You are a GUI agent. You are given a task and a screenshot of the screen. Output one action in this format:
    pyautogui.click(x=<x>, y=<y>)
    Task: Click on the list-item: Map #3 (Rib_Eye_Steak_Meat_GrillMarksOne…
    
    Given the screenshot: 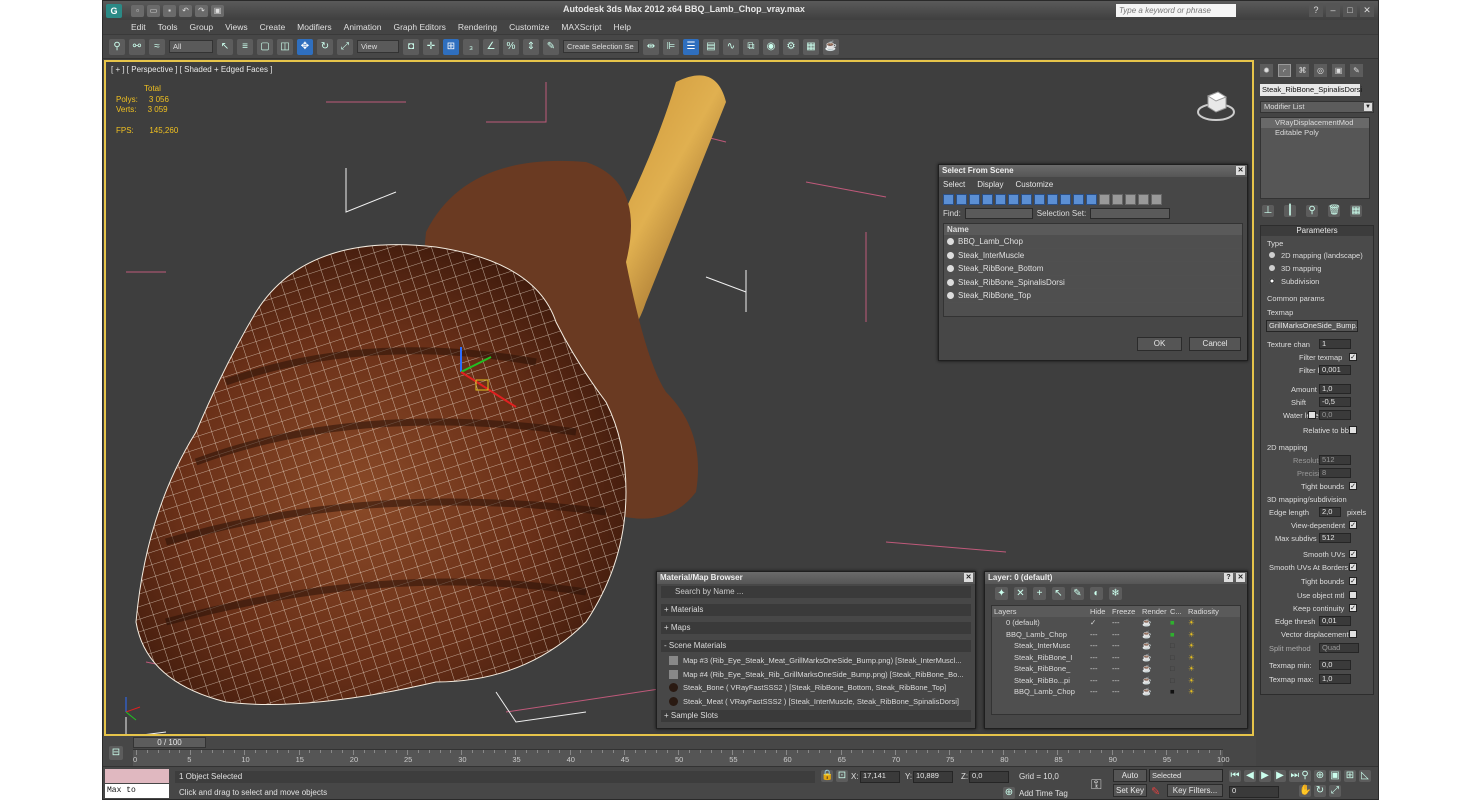 What is the action you would take?
    pyautogui.click(x=819, y=661)
    